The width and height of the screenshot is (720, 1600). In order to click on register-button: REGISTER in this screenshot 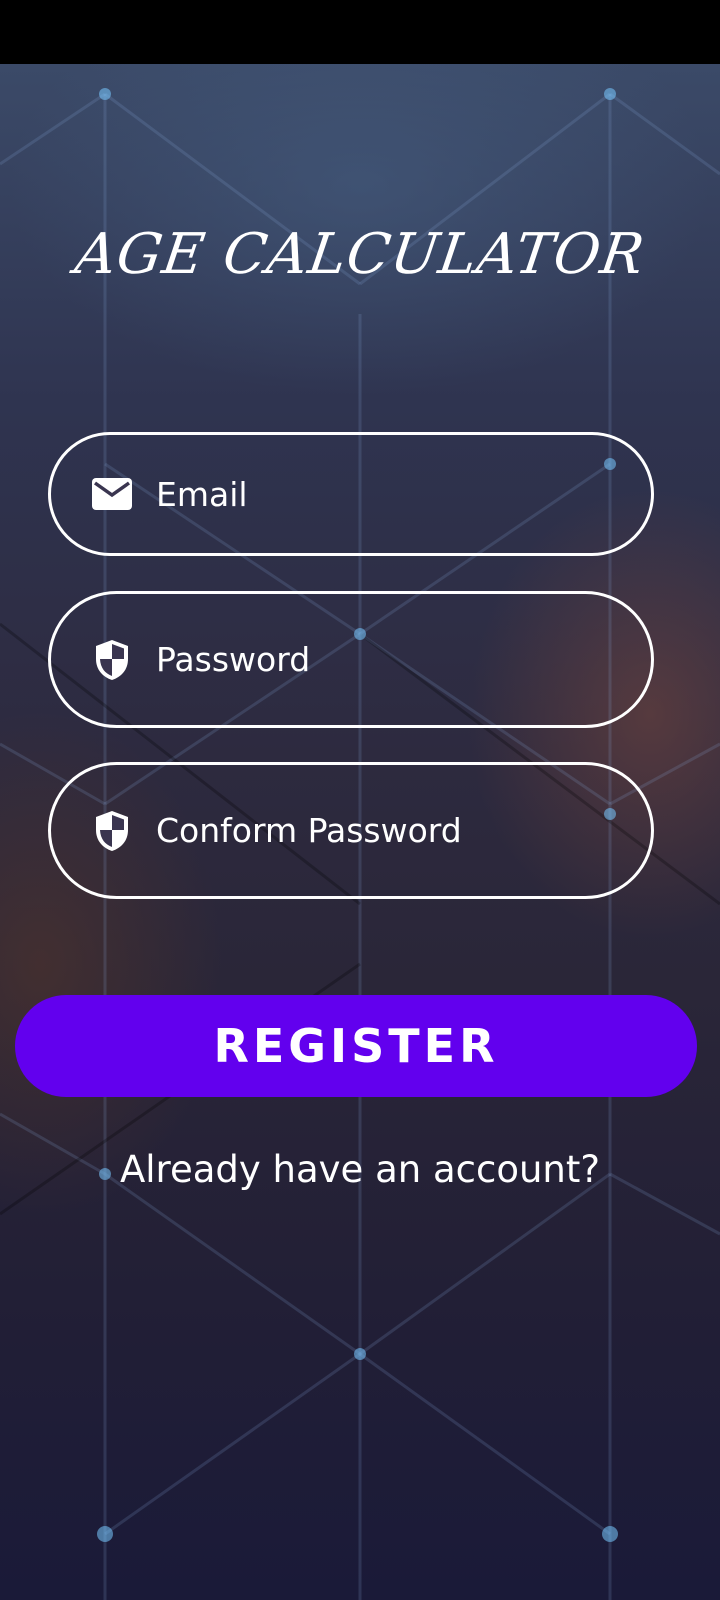, I will do `click(356, 1046)`.